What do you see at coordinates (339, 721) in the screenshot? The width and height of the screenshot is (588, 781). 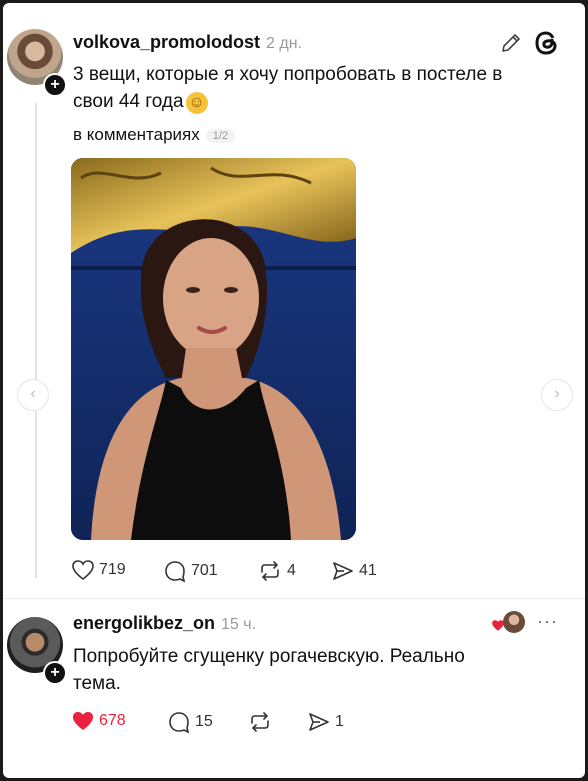 I see `reply-share-count: 1` at bounding box center [339, 721].